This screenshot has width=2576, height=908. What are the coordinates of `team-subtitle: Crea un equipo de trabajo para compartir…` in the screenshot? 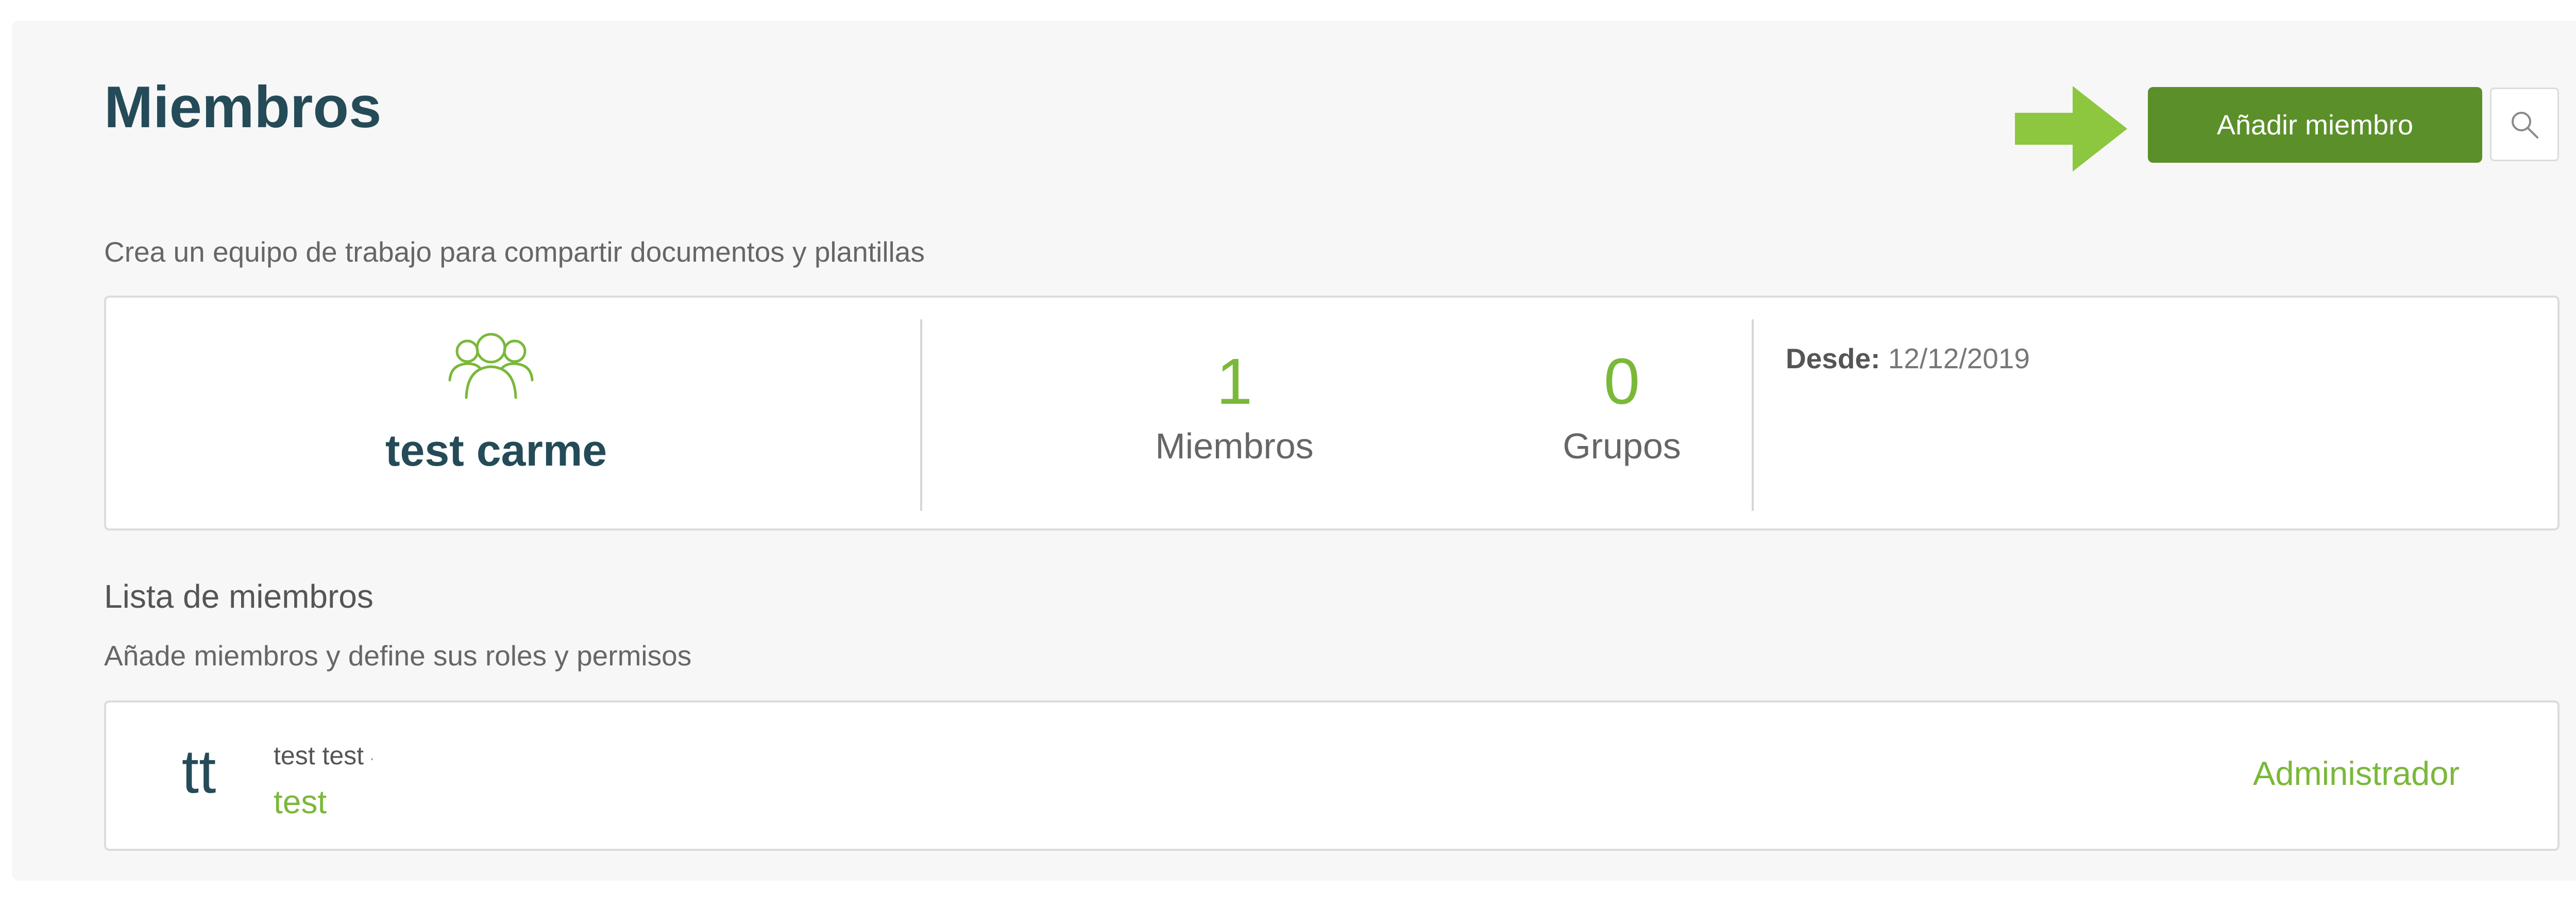 It's located at (514, 252).